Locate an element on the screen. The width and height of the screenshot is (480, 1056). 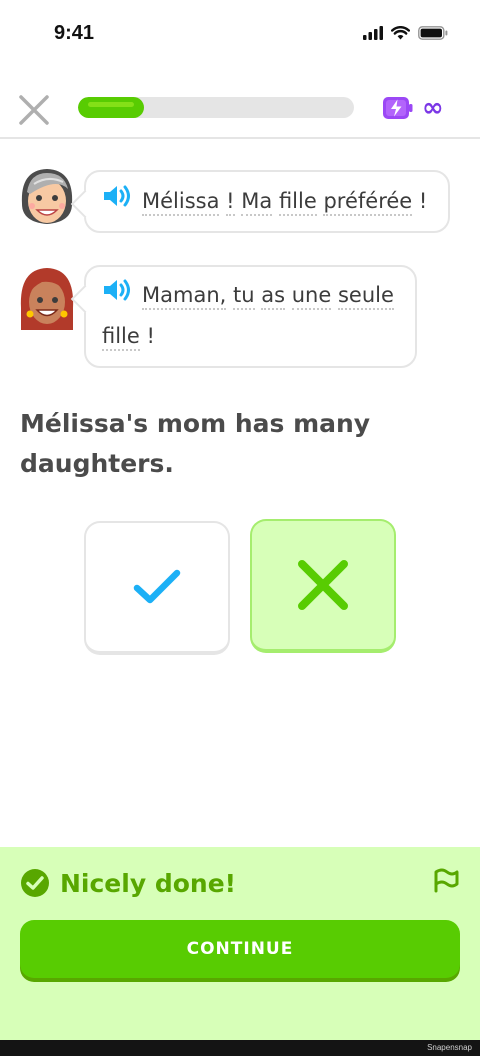
bottom-strip is located at coordinates (240, 1048).